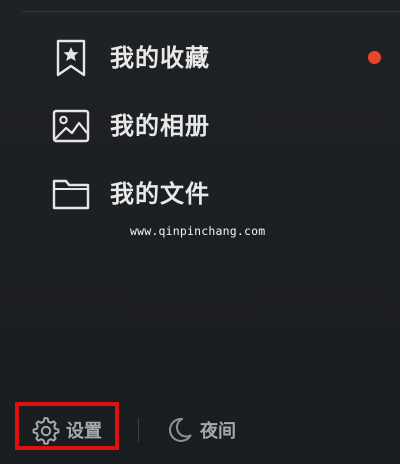  What do you see at coordinates (160, 58) in the screenshot?
I see `menu-item-label: 我的收藏` at bounding box center [160, 58].